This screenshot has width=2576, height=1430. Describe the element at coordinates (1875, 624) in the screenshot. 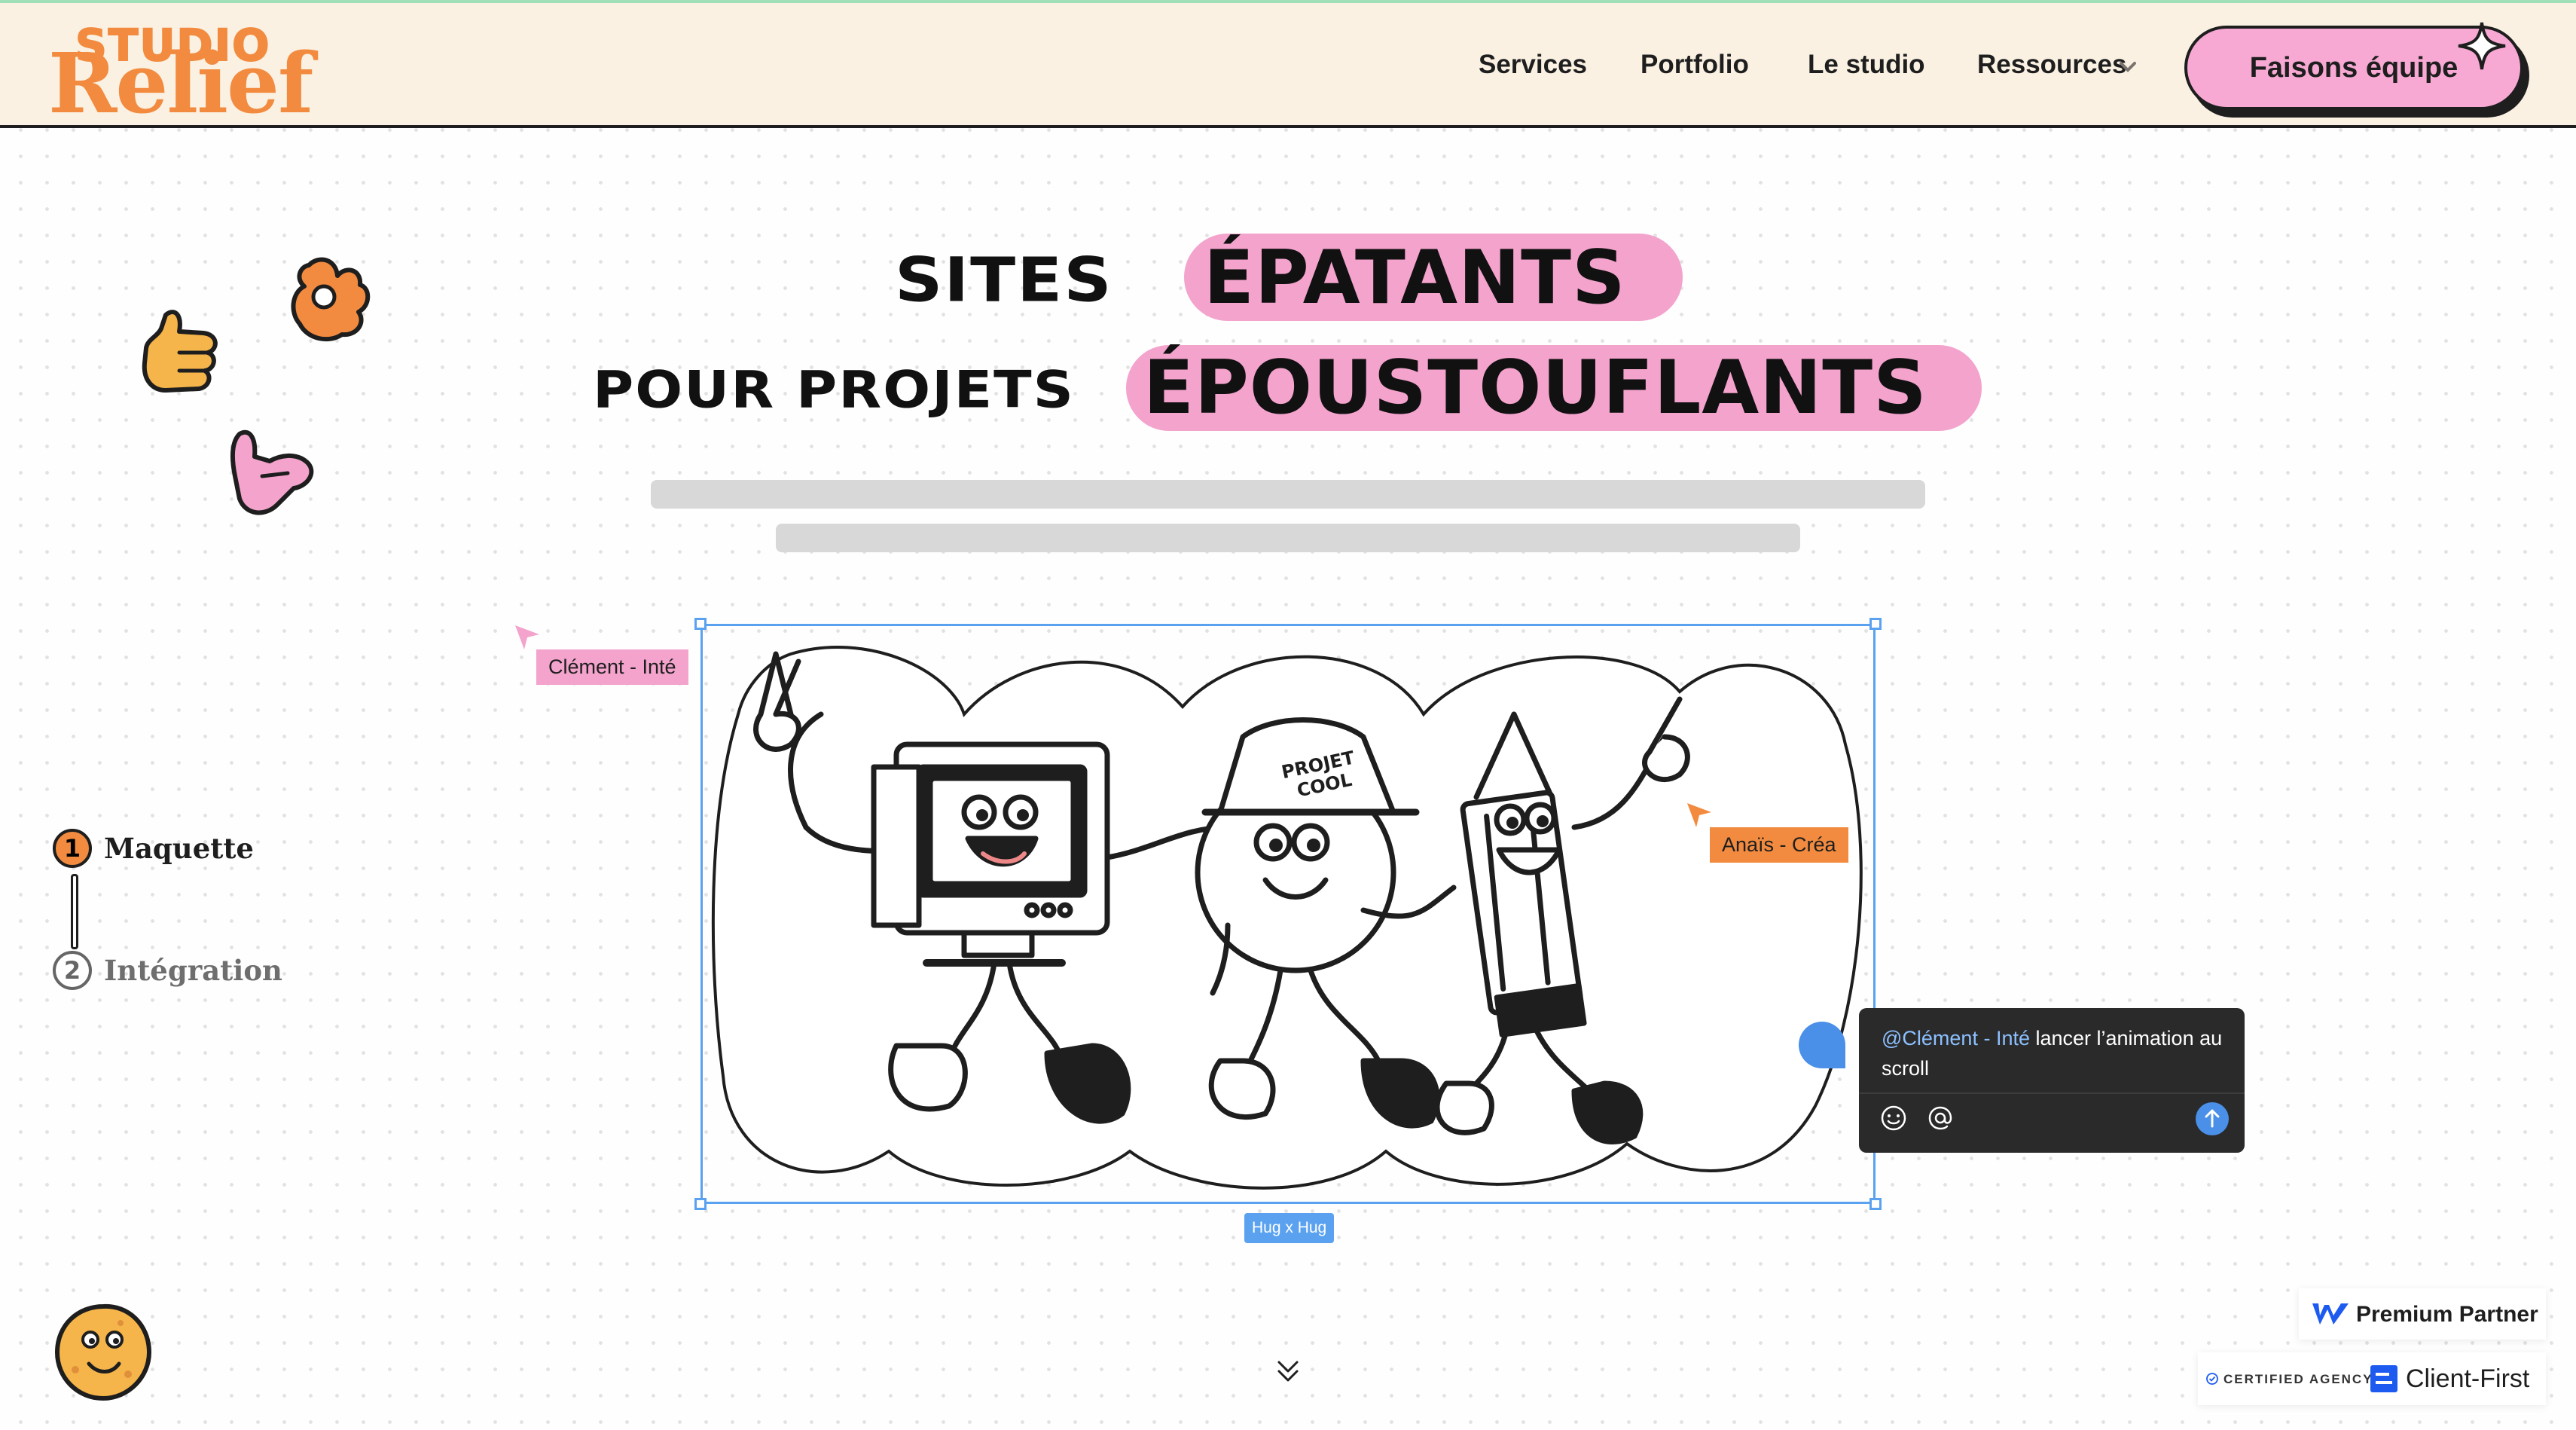

I see `resize-handle-top-right` at that location.